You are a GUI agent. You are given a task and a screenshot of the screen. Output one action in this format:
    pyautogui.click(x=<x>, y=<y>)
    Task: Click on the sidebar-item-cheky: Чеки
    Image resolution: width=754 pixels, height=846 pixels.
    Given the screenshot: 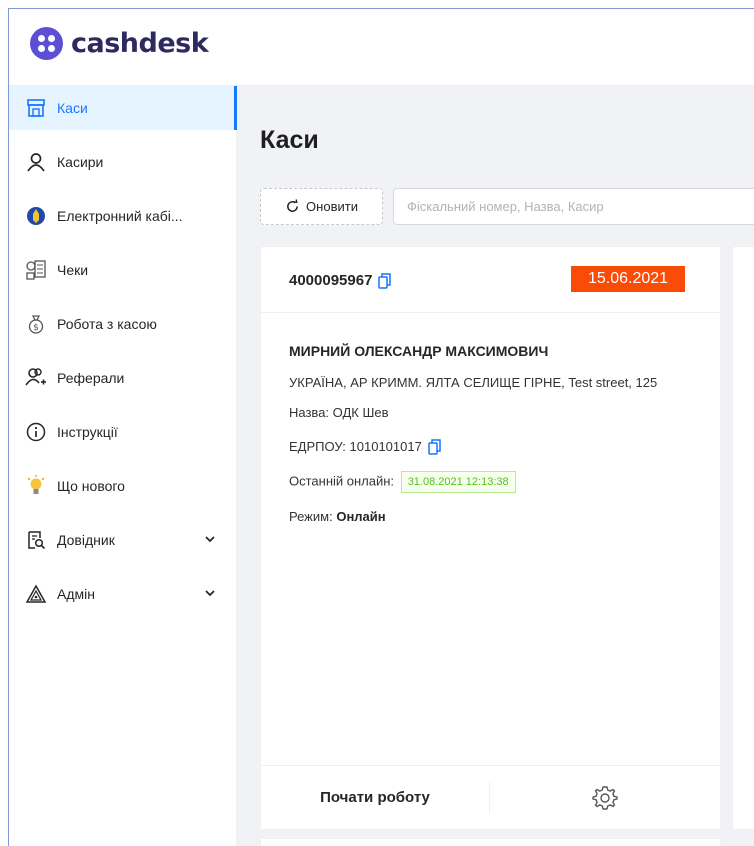 What is the action you would take?
    pyautogui.click(x=123, y=270)
    